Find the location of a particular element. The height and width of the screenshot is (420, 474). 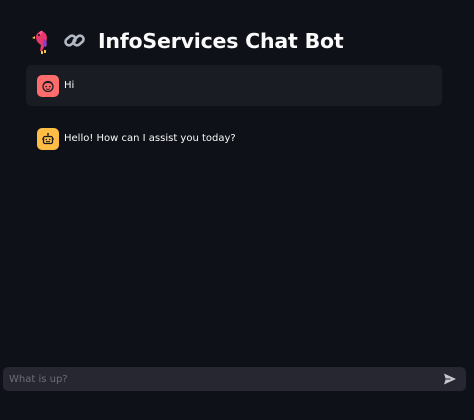

send-button is located at coordinates (450, 379).